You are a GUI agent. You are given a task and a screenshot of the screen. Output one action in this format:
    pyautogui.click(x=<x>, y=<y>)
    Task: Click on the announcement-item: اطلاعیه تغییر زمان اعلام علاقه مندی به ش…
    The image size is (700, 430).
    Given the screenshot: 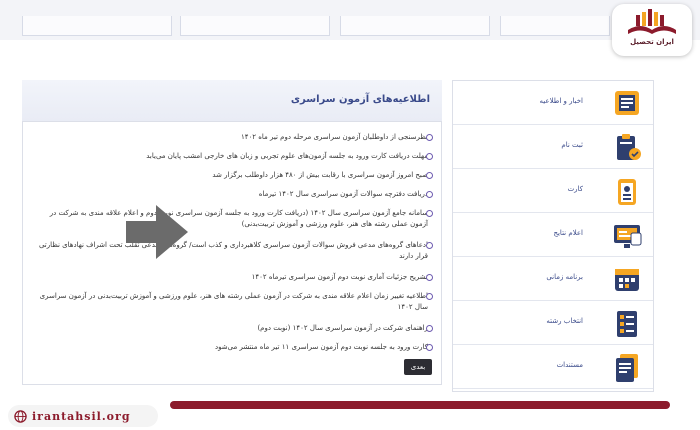 What is the action you would take?
    pyautogui.click(x=233, y=302)
    